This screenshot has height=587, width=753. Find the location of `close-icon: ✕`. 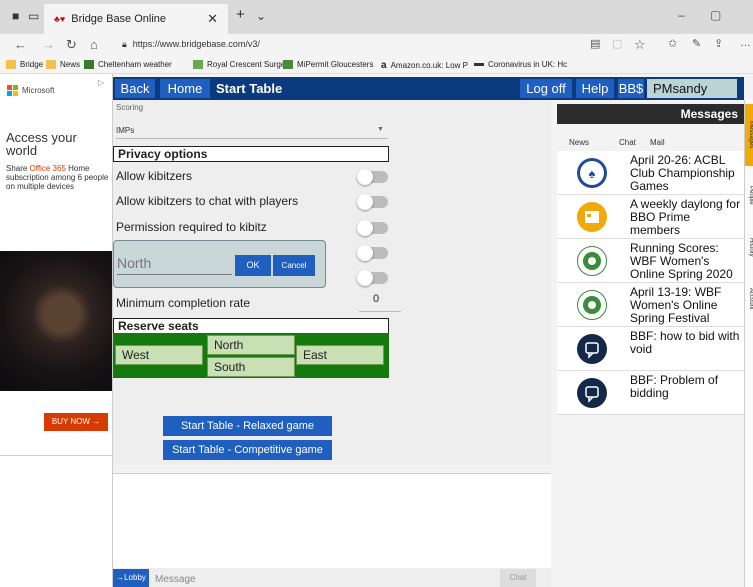

close-icon: ✕ is located at coordinates (212, 19).